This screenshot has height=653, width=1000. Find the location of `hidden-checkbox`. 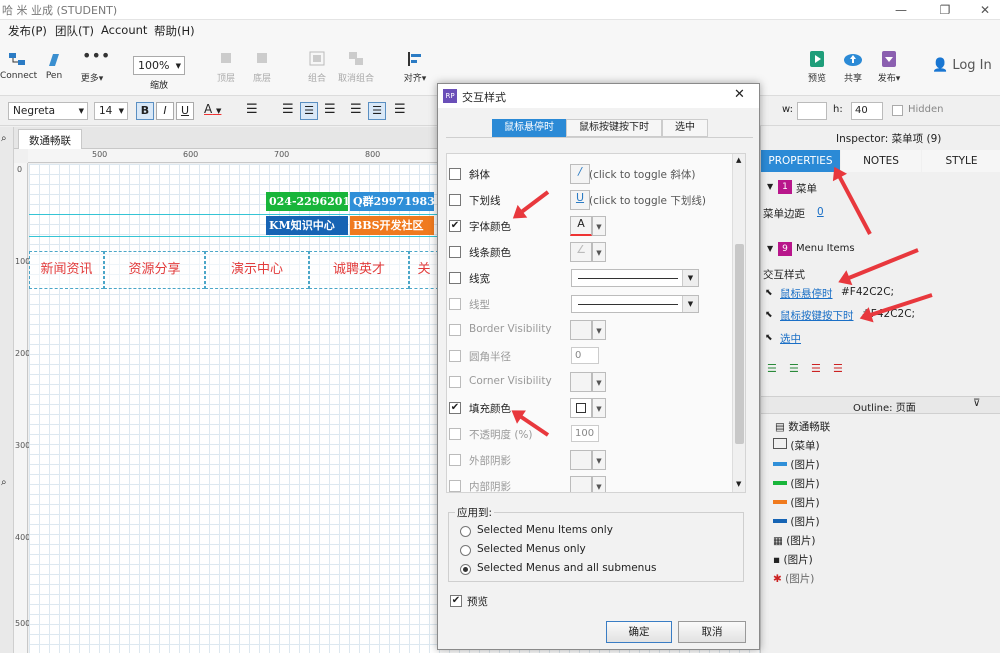

hidden-checkbox is located at coordinates (897, 110).